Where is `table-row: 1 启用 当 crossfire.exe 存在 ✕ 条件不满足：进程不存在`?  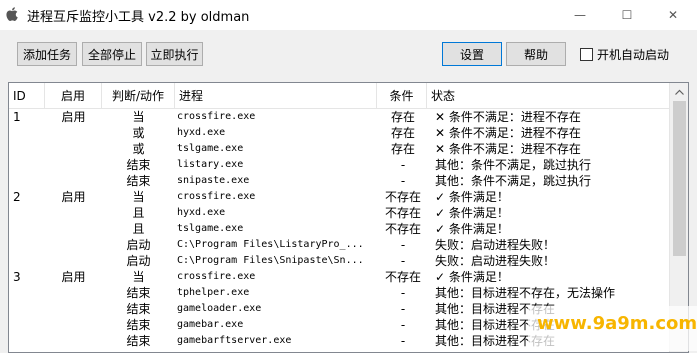 table-row: 1 启用 当 crossfire.exe 存在 ✕ 条件不满足：进程不存在 is located at coordinates (339, 117).